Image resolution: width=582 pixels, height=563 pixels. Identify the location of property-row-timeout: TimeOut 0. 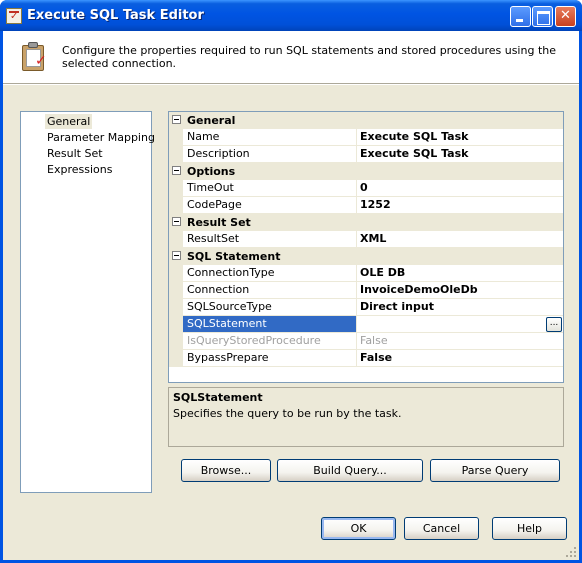
(366, 188).